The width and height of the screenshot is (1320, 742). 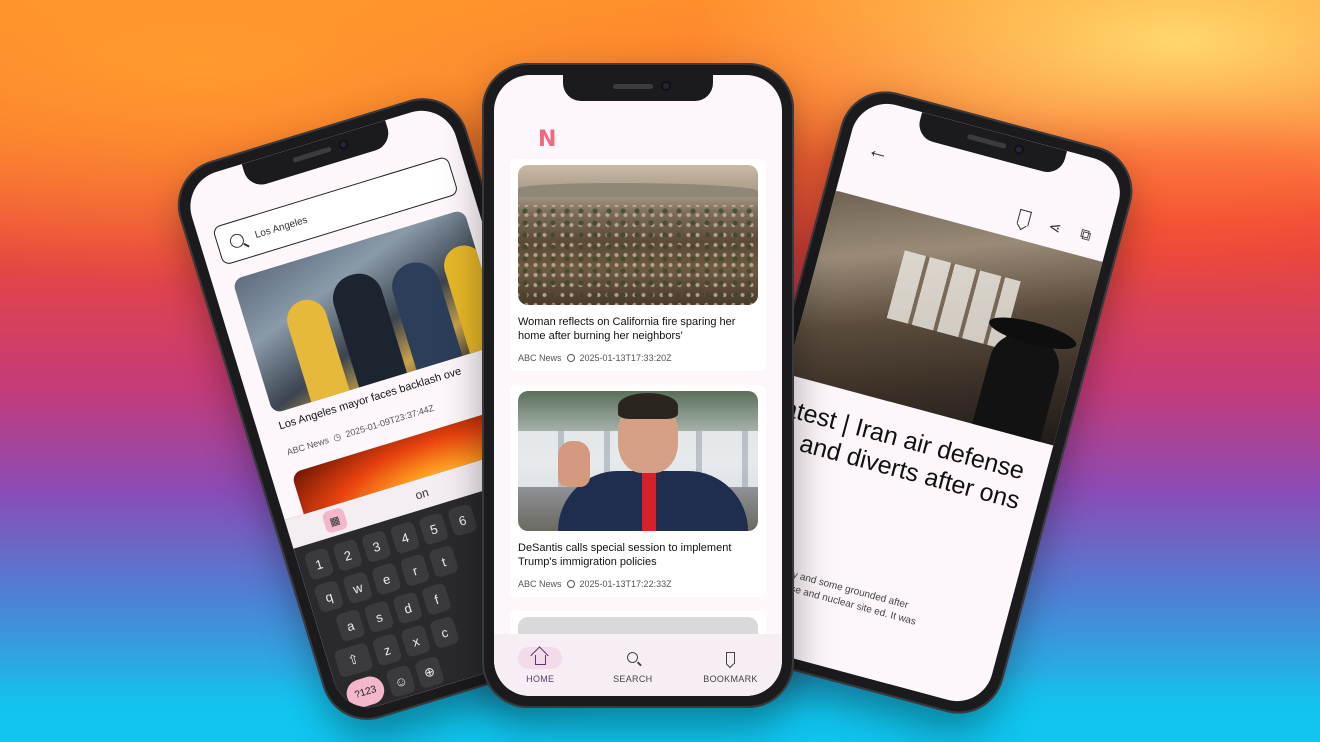 What do you see at coordinates (281, 227) in the screenshot?
I see `search-input-value: Los Angeles` at bounding box center [281, 227].